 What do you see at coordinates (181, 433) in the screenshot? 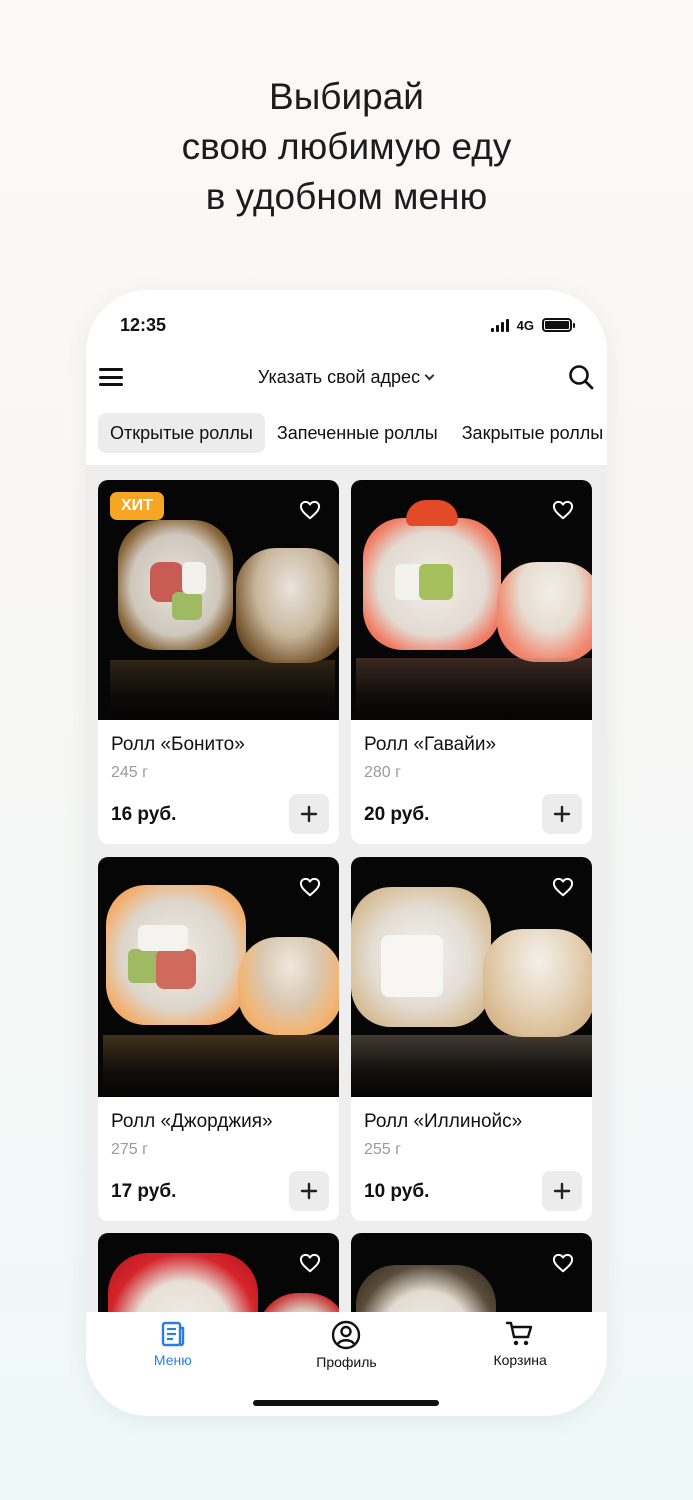
I see `tab-open-rolls: Открытые роллы` at bounding box center [181, 433].